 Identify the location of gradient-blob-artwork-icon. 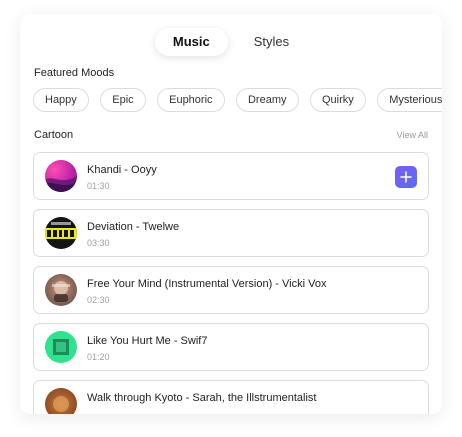
(61, 184).